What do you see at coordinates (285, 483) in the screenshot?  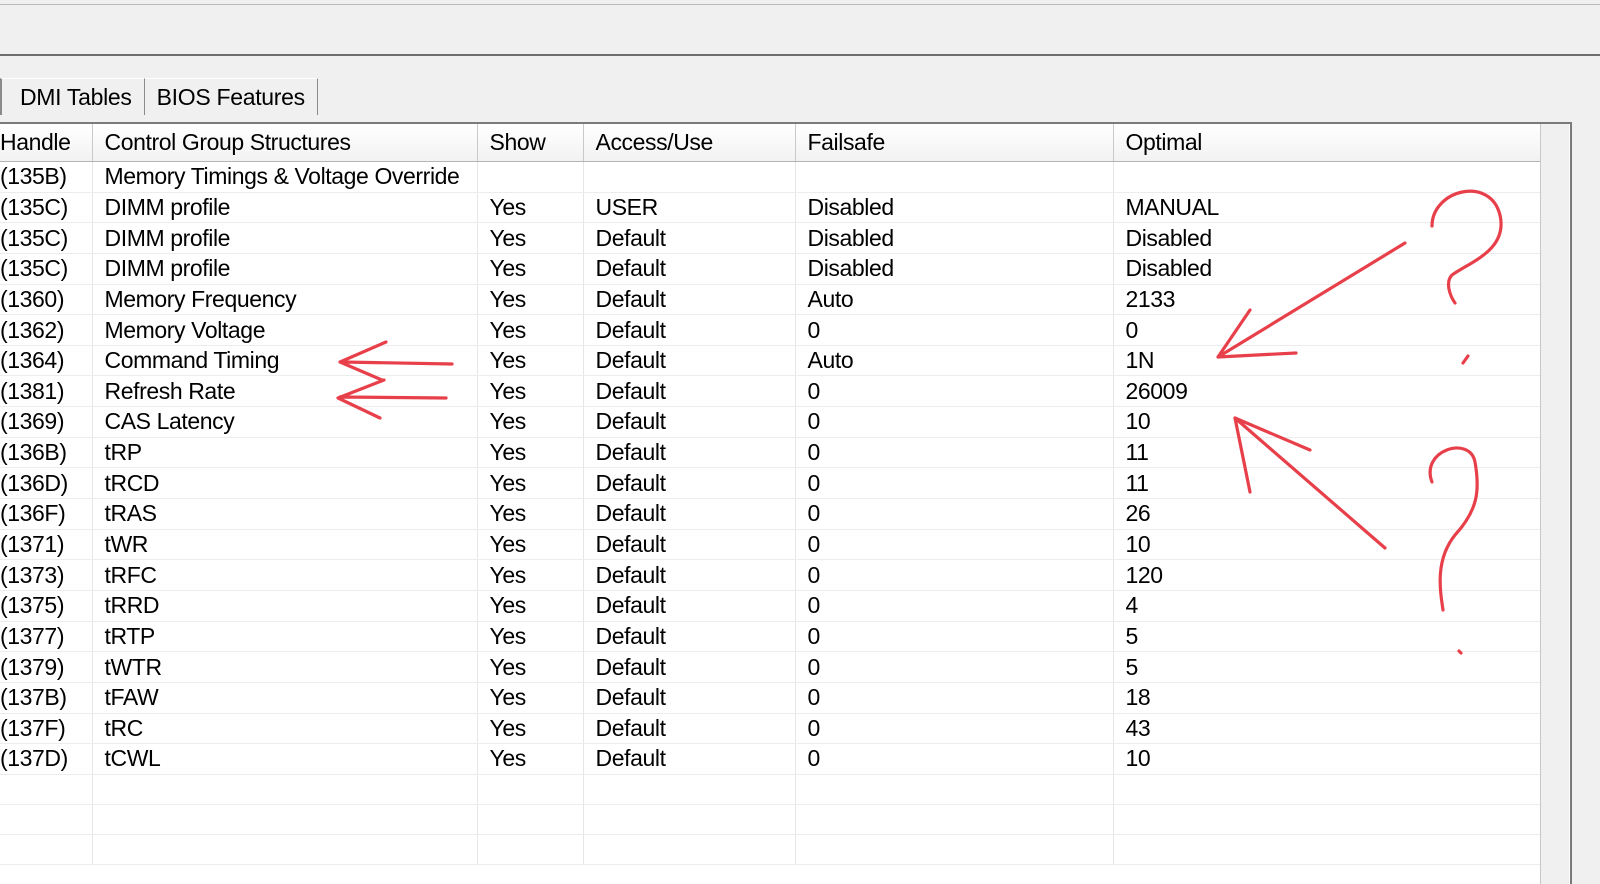 I see `cell-control-group: tRCD` at bounding box center [285, 483].